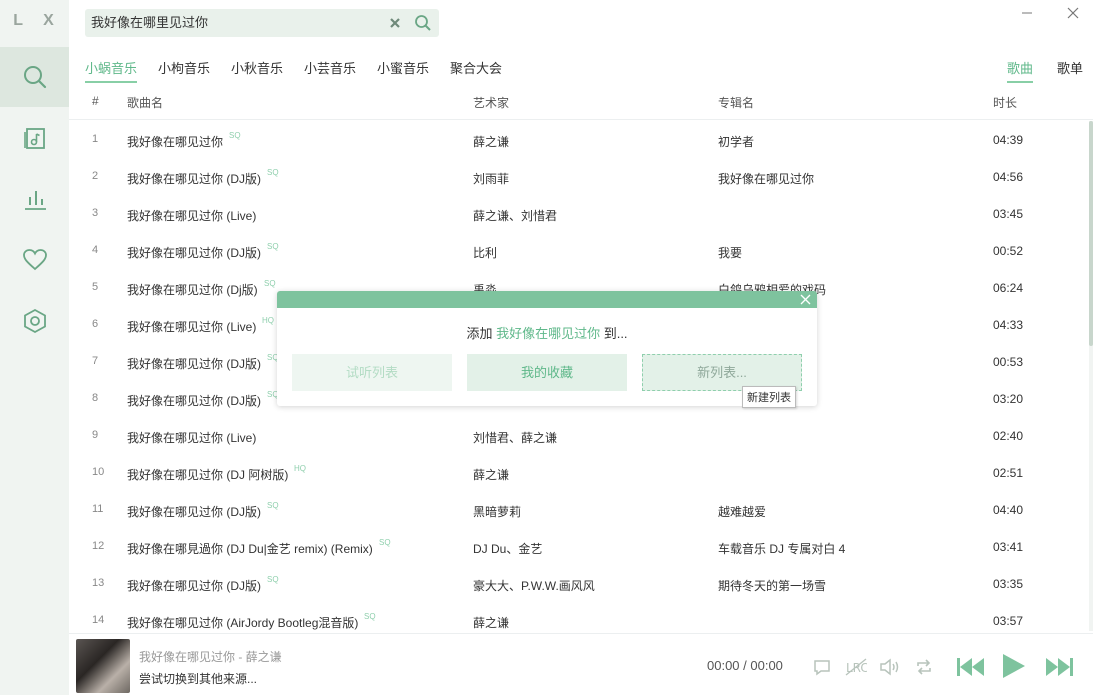 The height and width of the screenshot is (695, 1093). What do you see at coordinates (579, 509) in the screenshot?
I see `table-row: 11我好像在哪见过你 (DJ版)黑暗萝莉越难越爱04:40SQ` at bounding box center [579, 509].